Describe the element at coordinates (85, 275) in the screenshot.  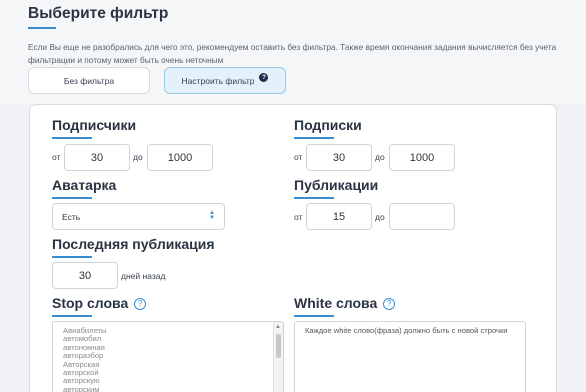
I see `last-post-days-input: 30` at that location.